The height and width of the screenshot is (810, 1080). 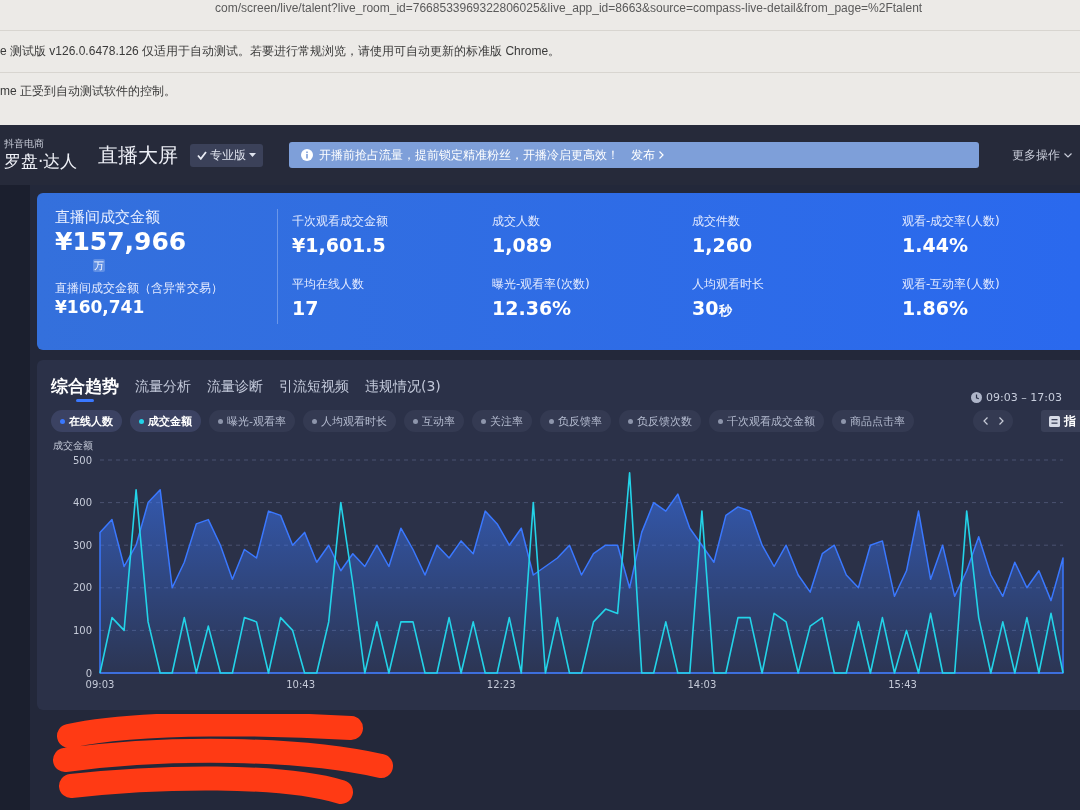 I want to click on metric-value: ¥1,601.5, so click(x=339, y=245).